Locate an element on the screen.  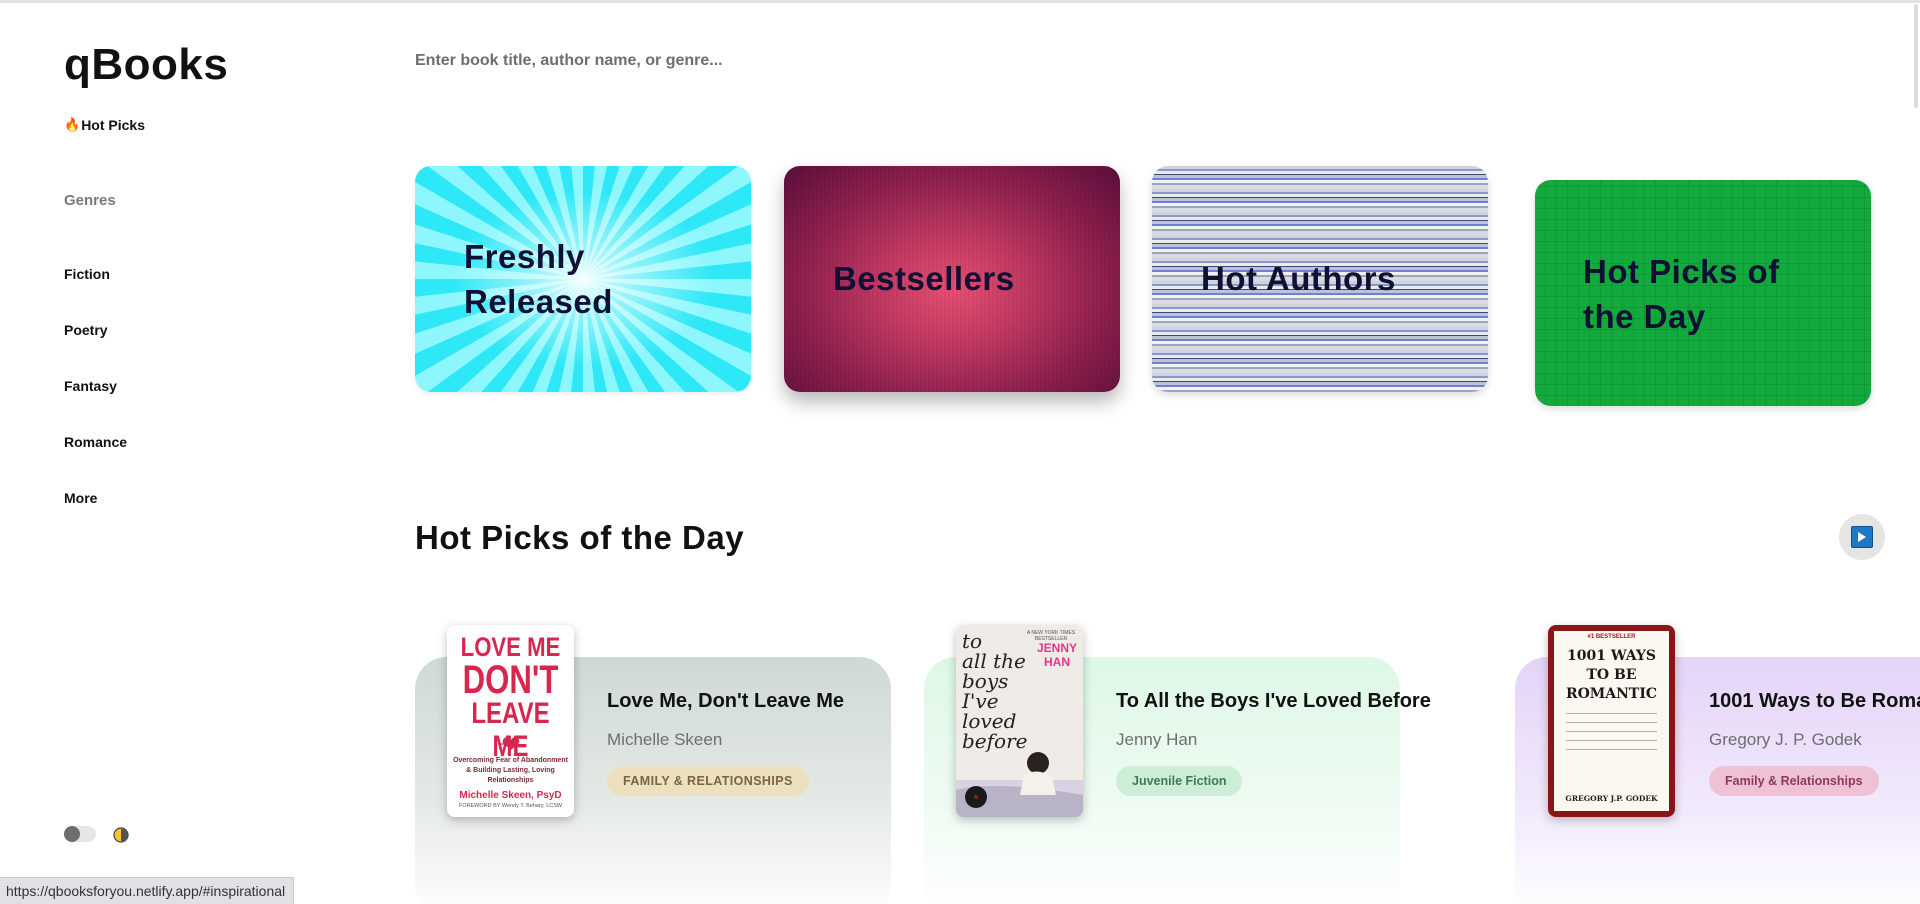
book-author: Jenny Han is located at coordinates (1157, 739).